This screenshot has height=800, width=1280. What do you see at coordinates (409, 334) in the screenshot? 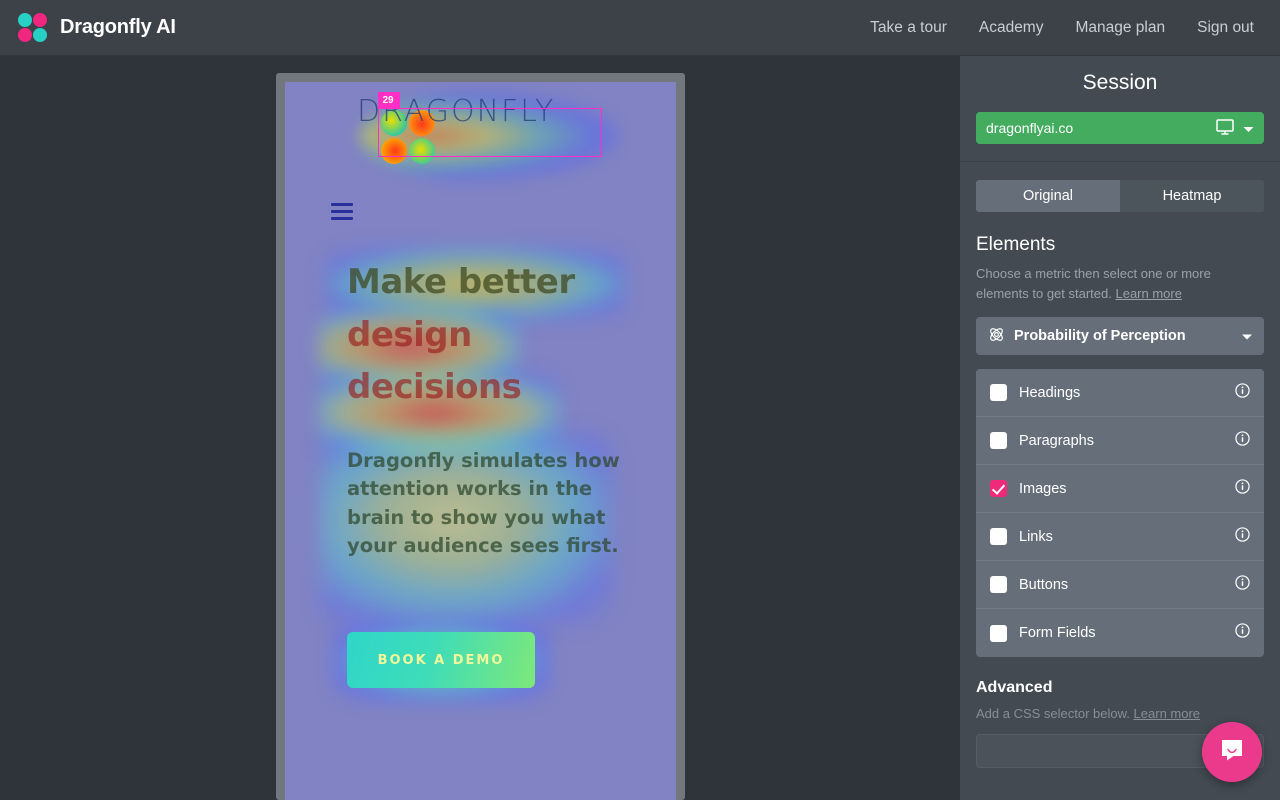
I see `headline-line-2: design` at bounding box center [409, 334].